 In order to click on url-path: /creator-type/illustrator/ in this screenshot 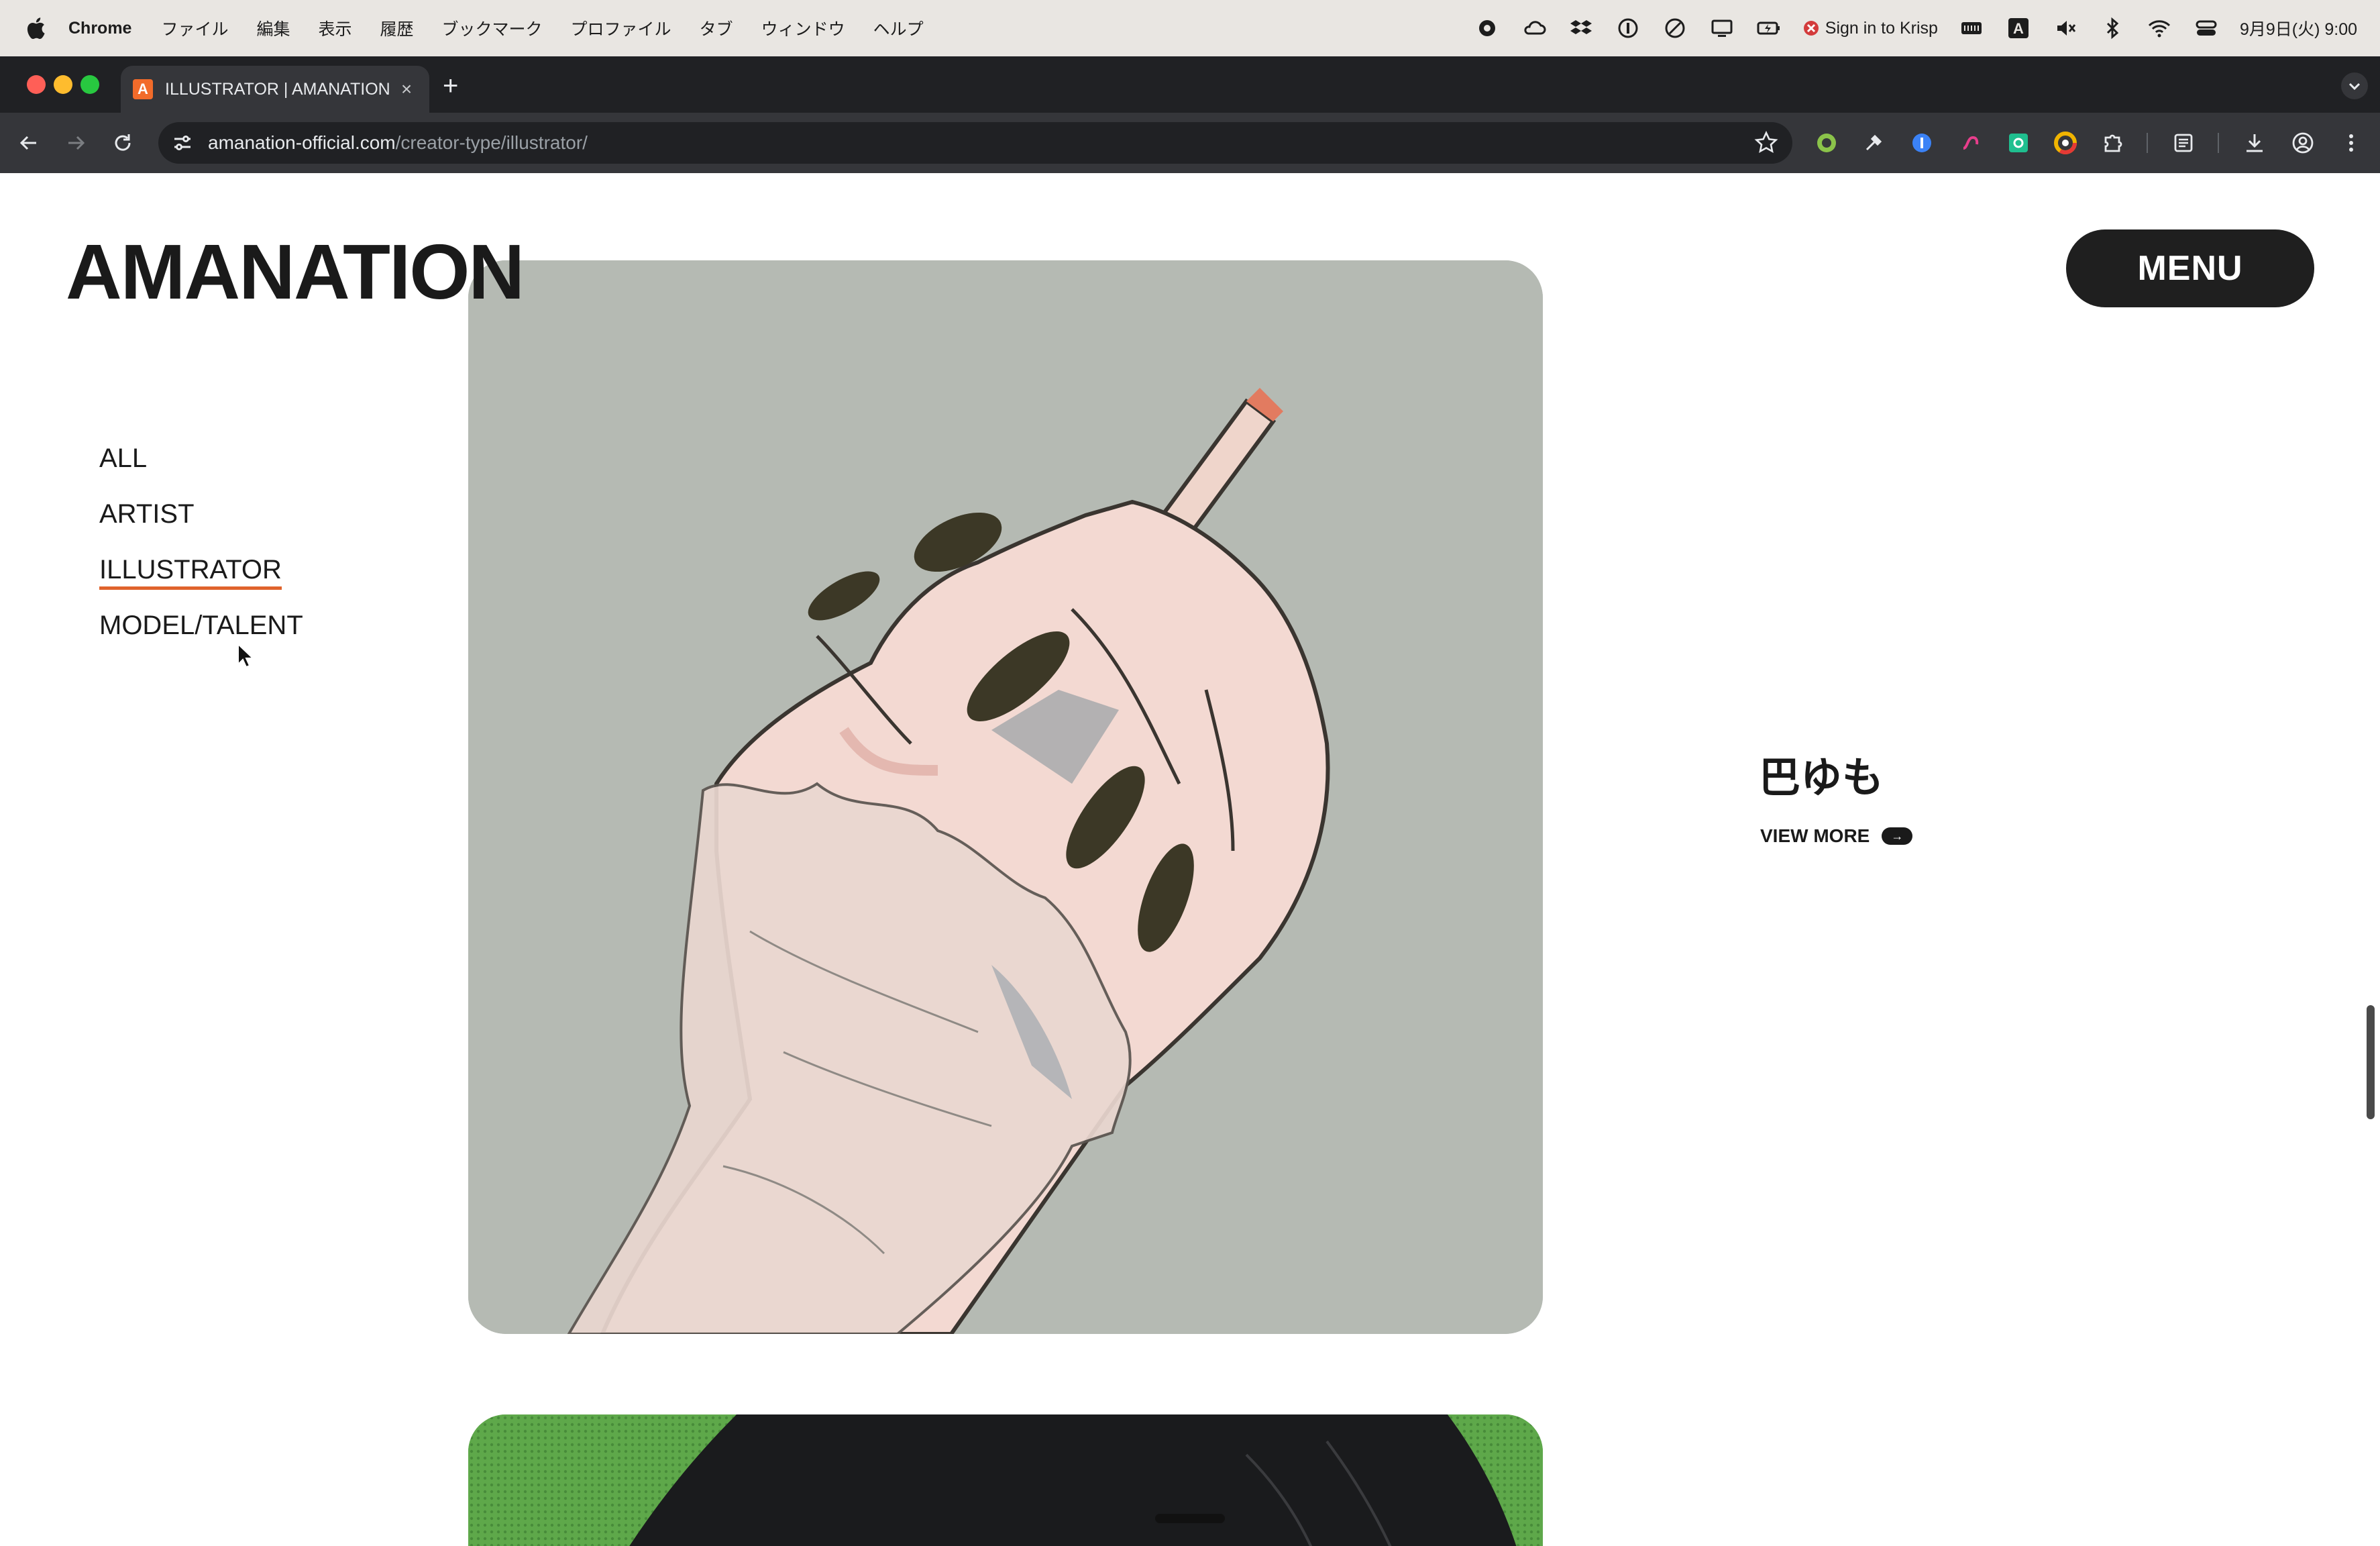, I will do `click(491, 142)`.